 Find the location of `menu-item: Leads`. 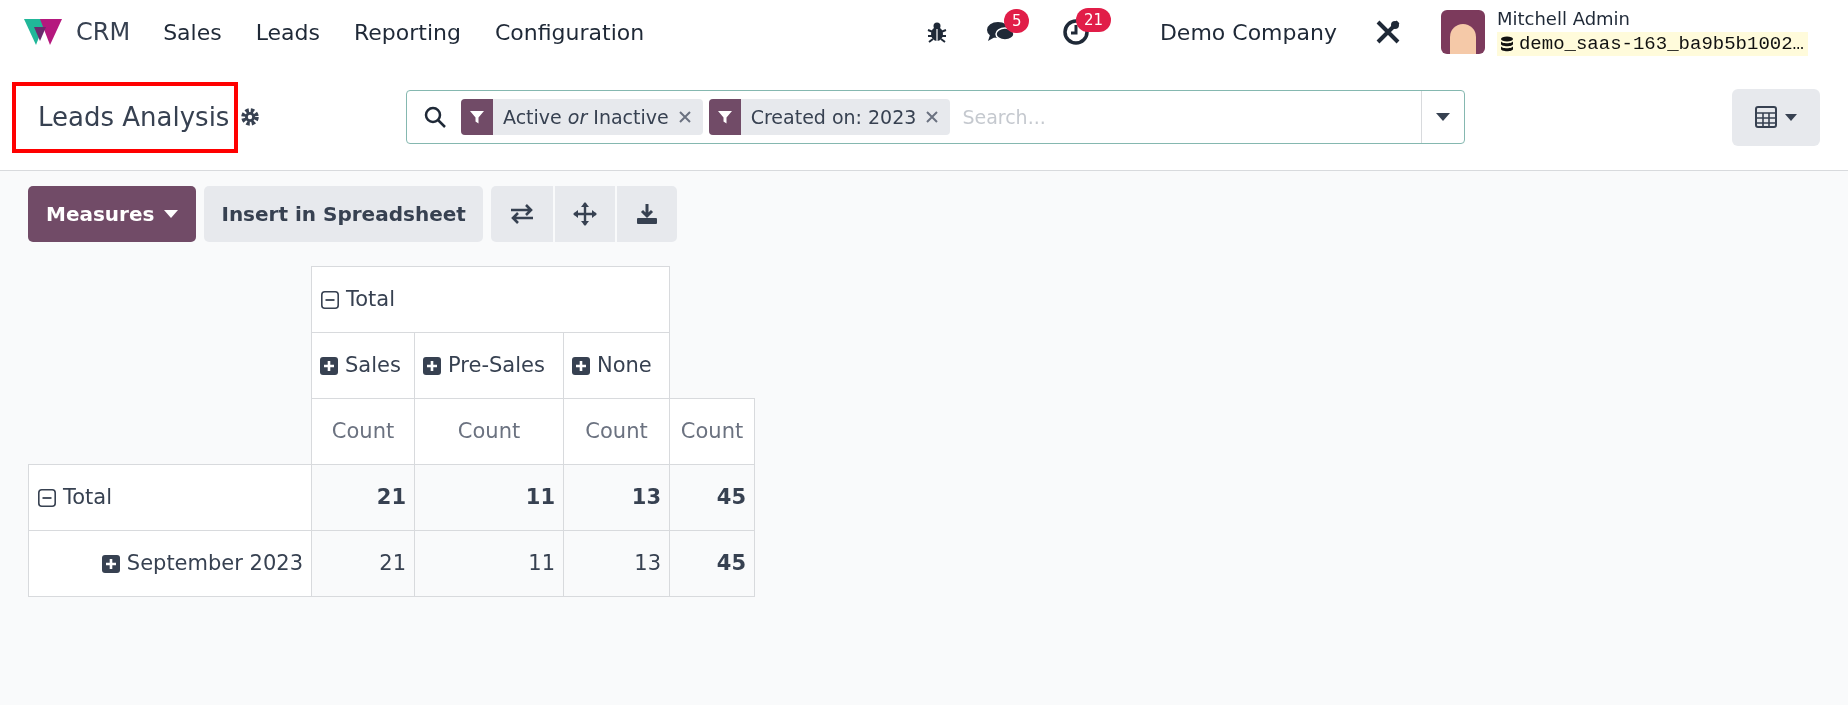

menu-item: Leads is located at coordinates (288, 32).